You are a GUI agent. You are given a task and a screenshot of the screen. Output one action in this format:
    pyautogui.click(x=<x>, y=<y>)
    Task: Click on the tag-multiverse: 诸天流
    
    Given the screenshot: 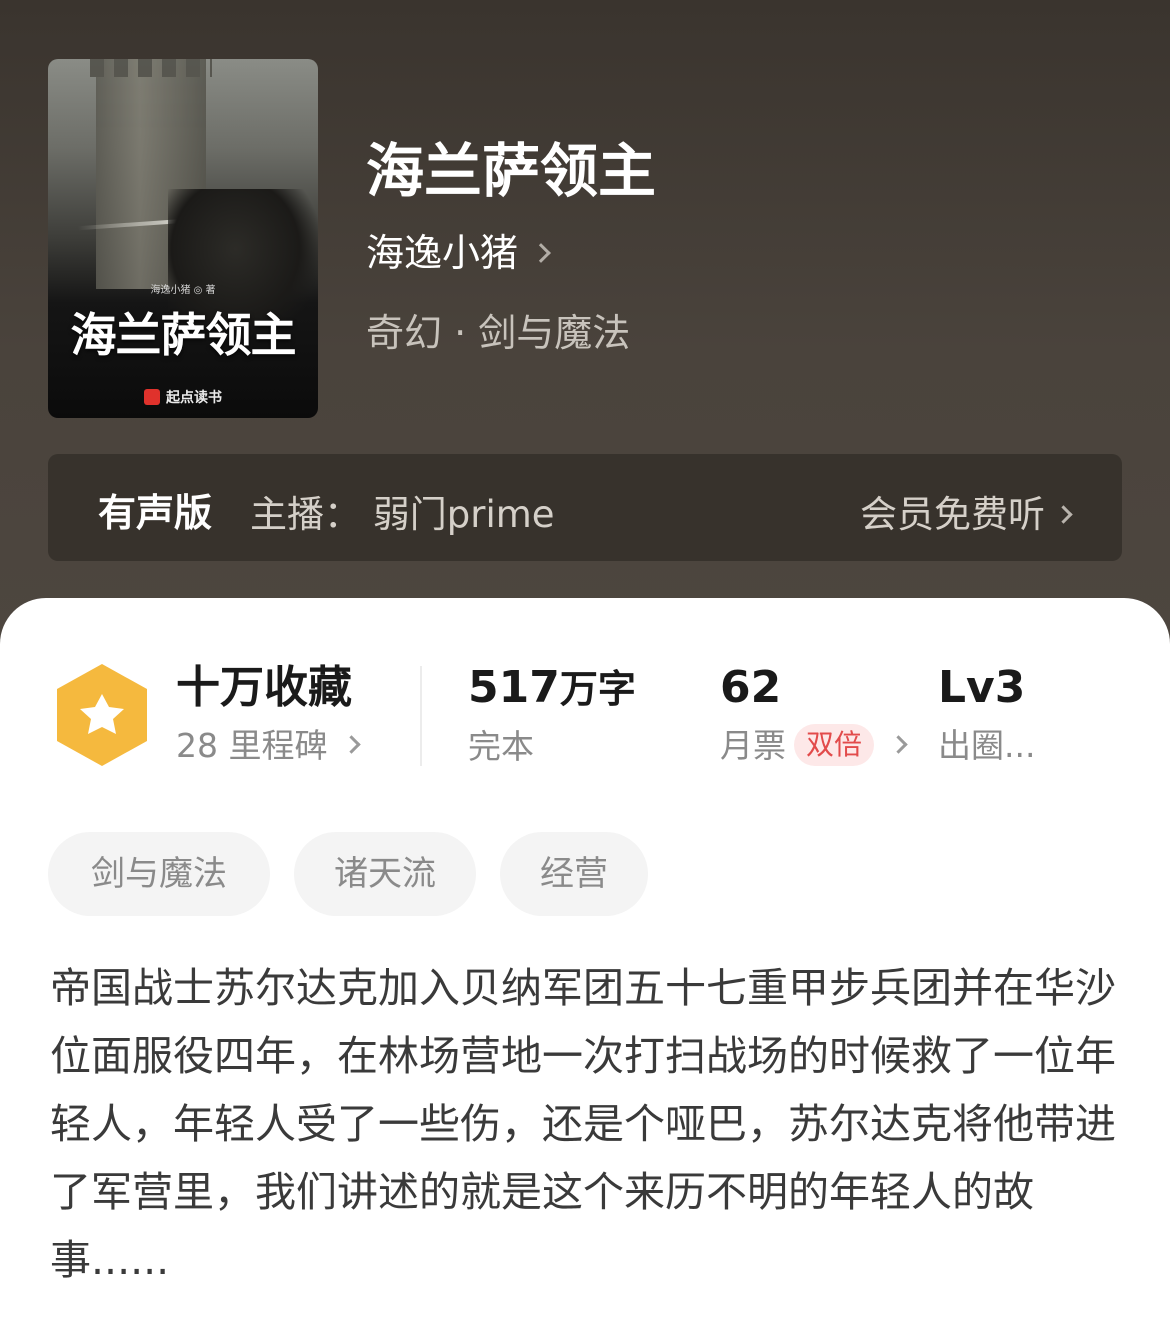 What is the action you would take?
    pyautogui.click(x=385, y=874)
    